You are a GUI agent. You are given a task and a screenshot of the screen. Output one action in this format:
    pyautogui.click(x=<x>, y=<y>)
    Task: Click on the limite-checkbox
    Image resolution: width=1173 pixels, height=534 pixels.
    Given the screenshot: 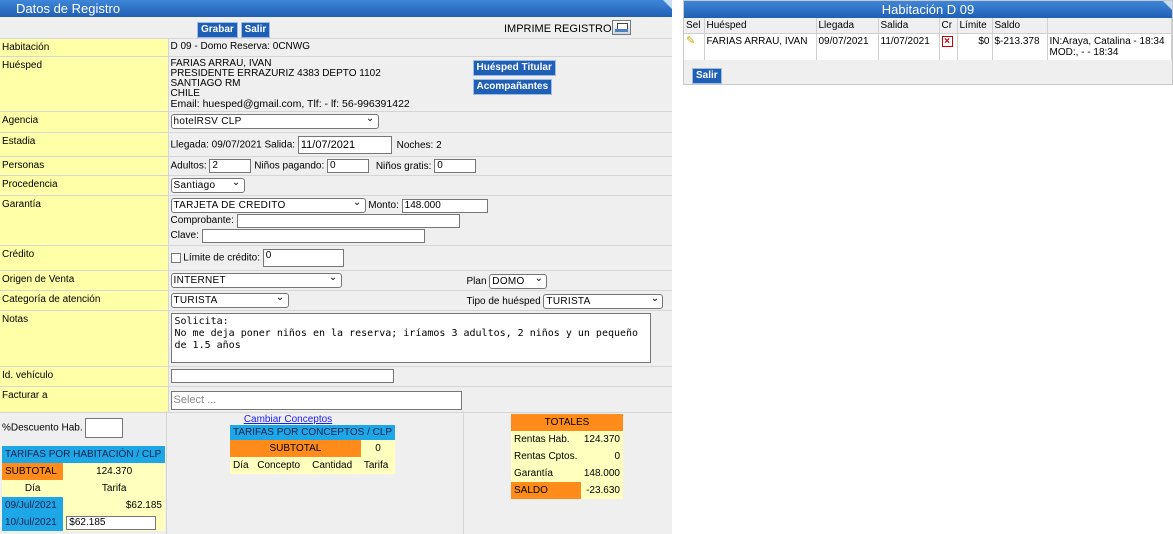 What is the action you would take?
    pyautogui.click(x=175, y=258)
    